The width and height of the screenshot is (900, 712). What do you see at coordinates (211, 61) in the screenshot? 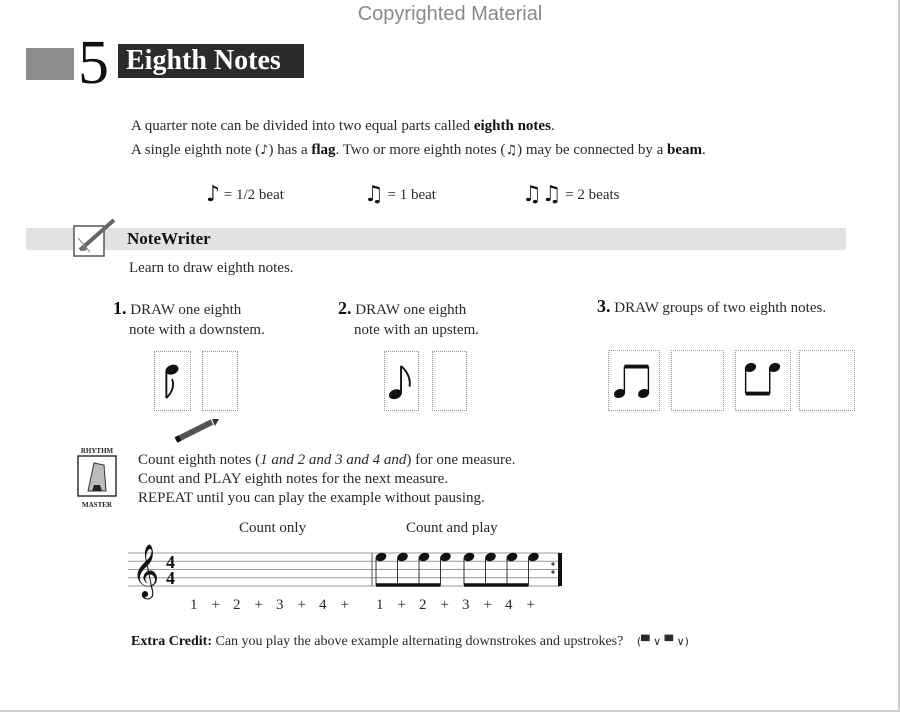
I see `chapter-title: Eighth Notes` at bounding box center [211, 61].